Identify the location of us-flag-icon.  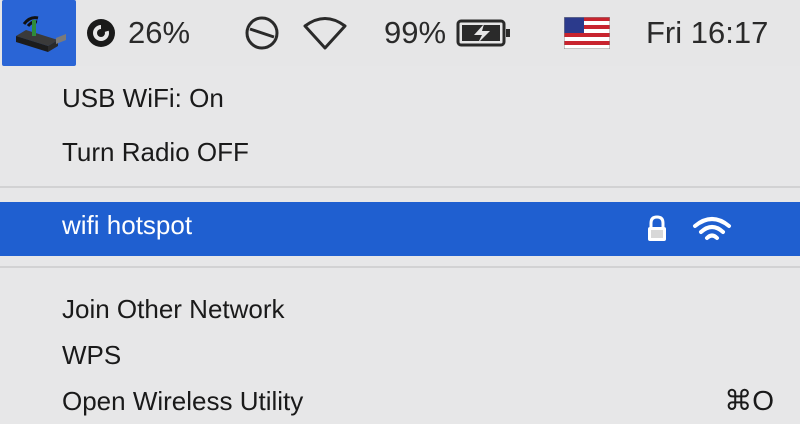
(587, 33).